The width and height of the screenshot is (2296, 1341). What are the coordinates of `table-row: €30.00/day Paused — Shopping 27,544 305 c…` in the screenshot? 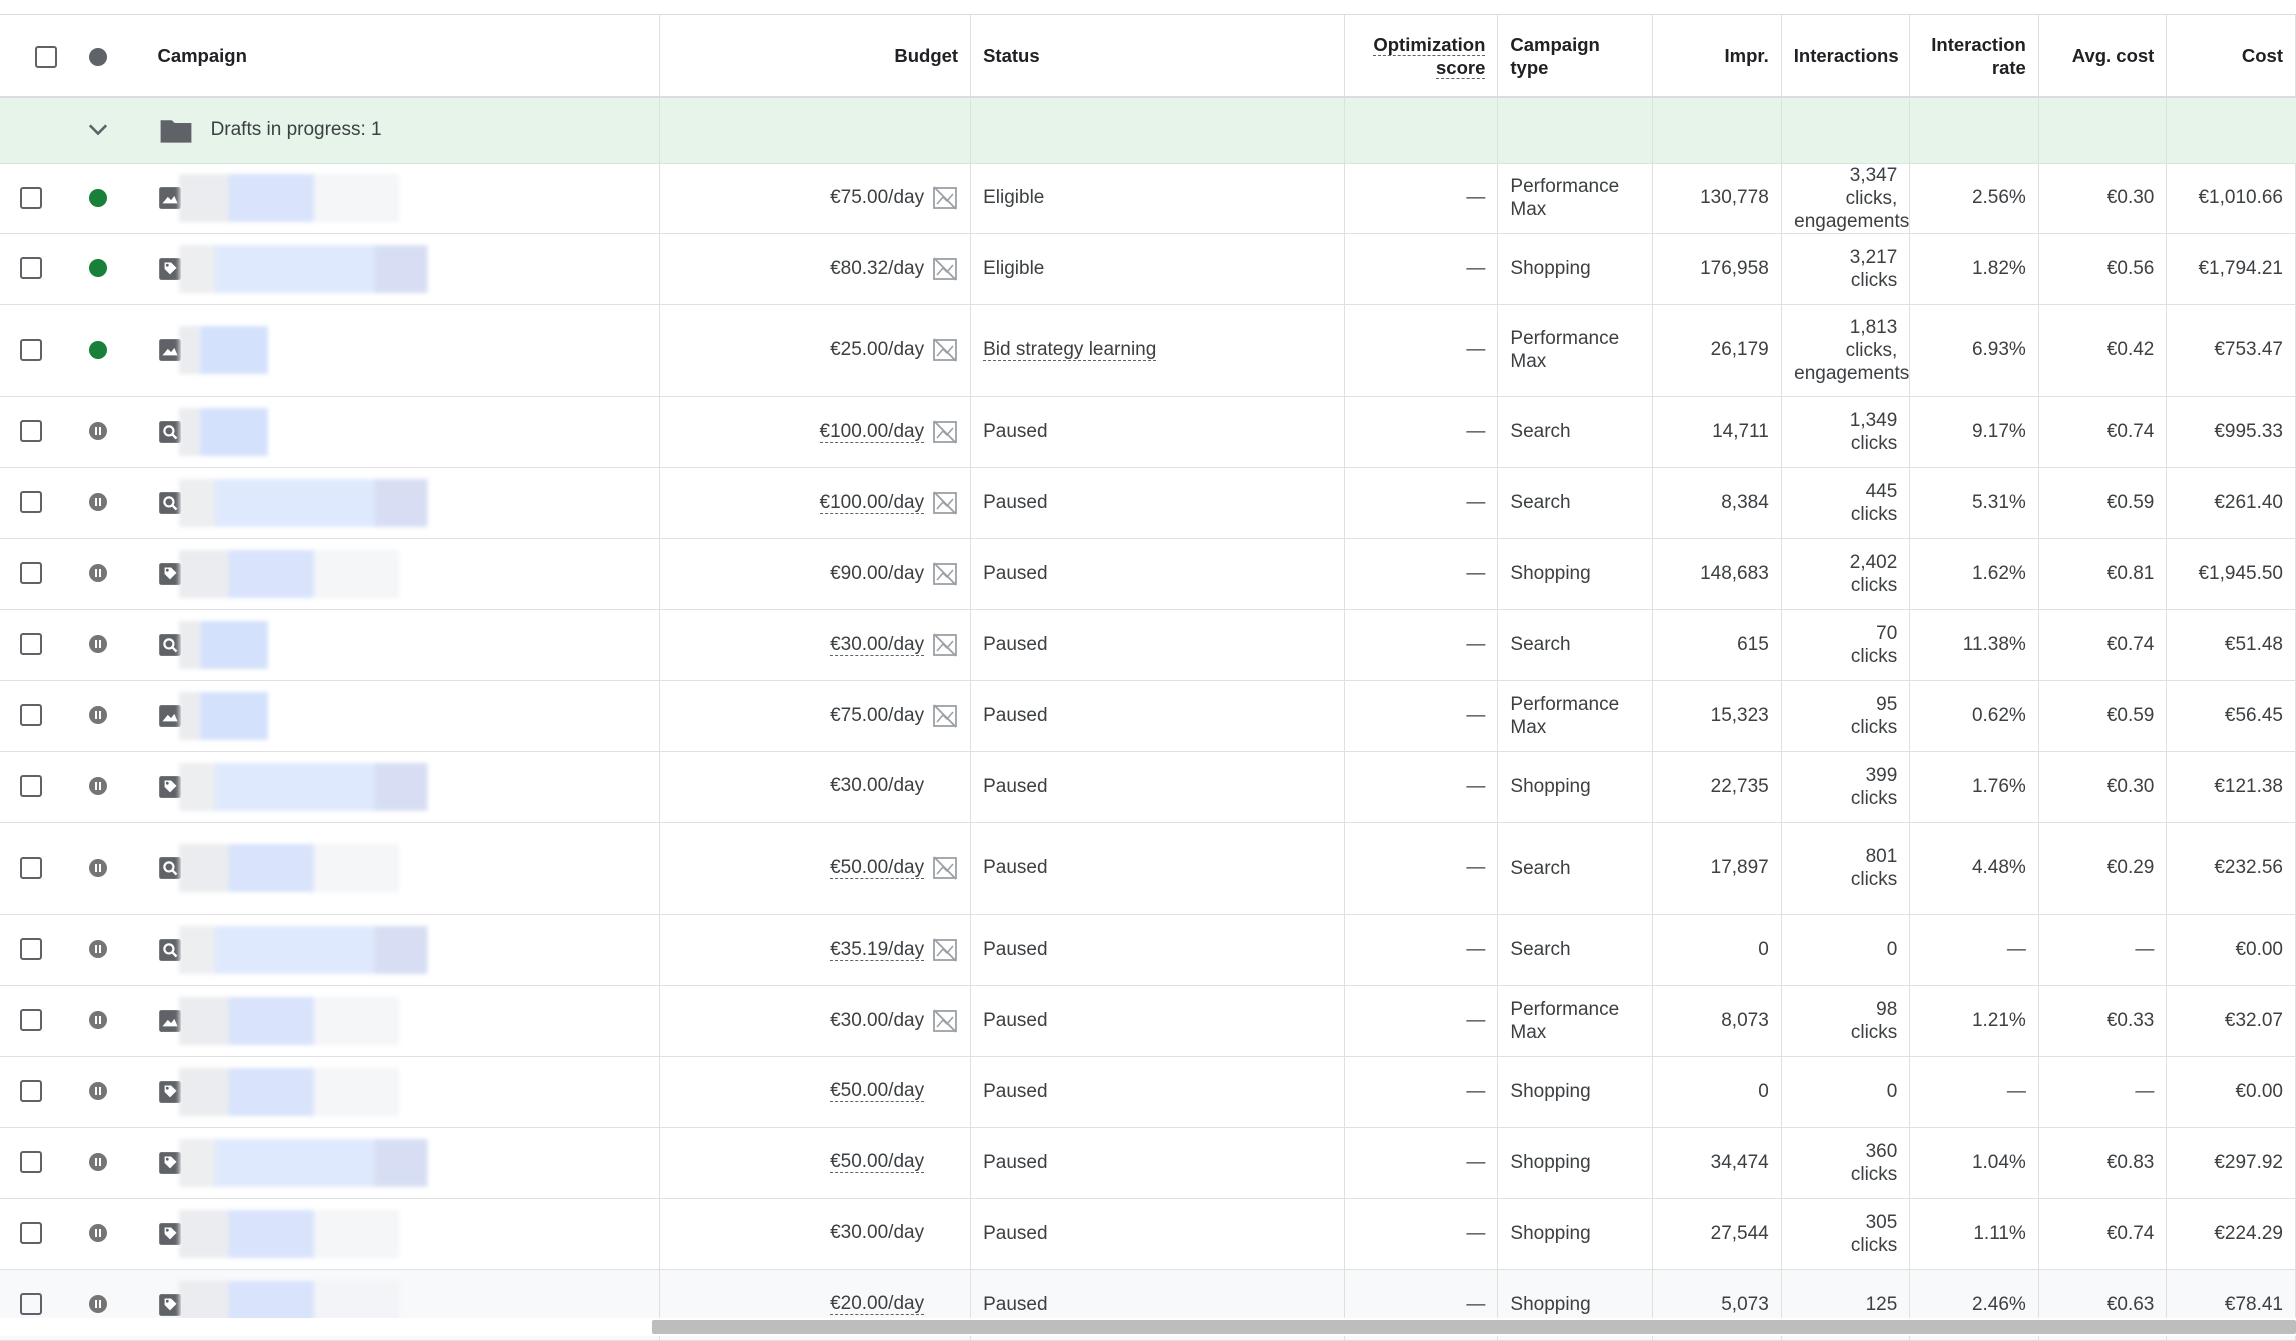 It's located at (1148, 1234).